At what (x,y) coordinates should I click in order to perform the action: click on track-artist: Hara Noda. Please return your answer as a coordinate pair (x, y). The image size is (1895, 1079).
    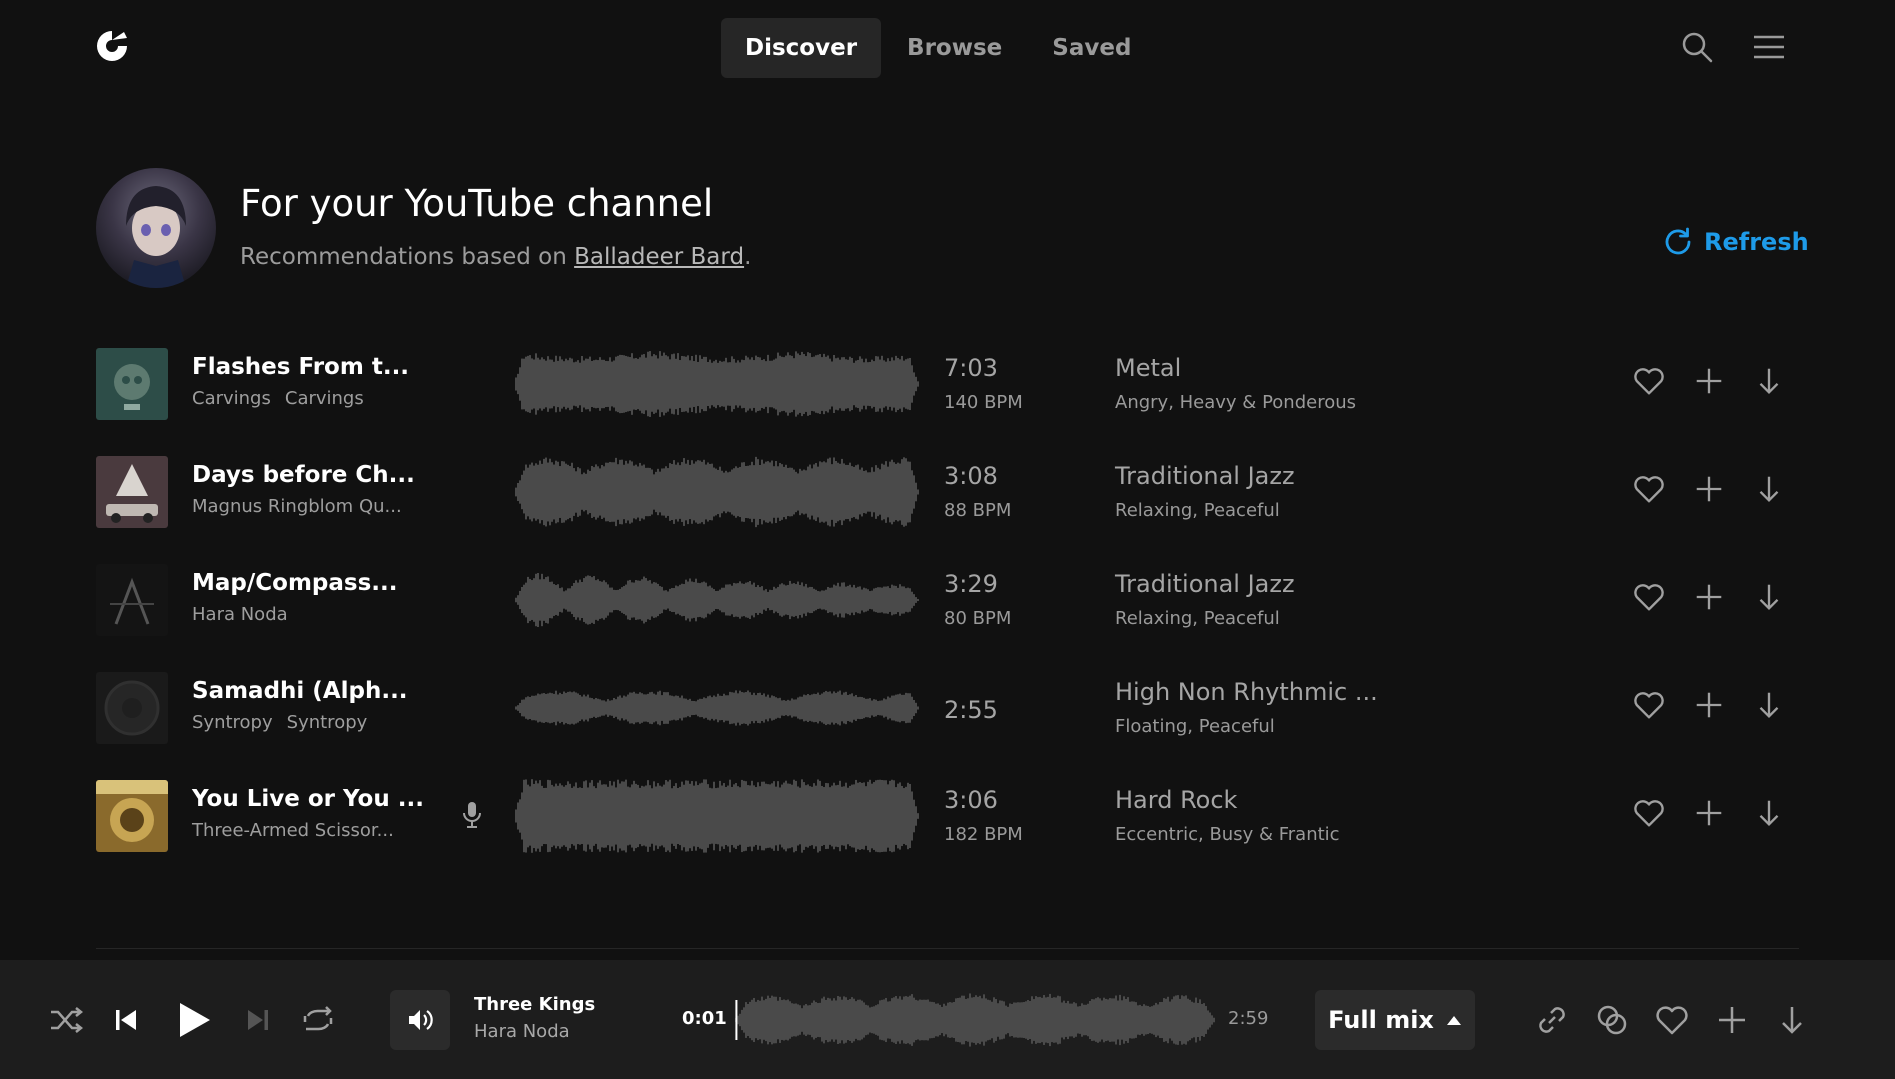
    Looking at the image, I should click on (240, 614).